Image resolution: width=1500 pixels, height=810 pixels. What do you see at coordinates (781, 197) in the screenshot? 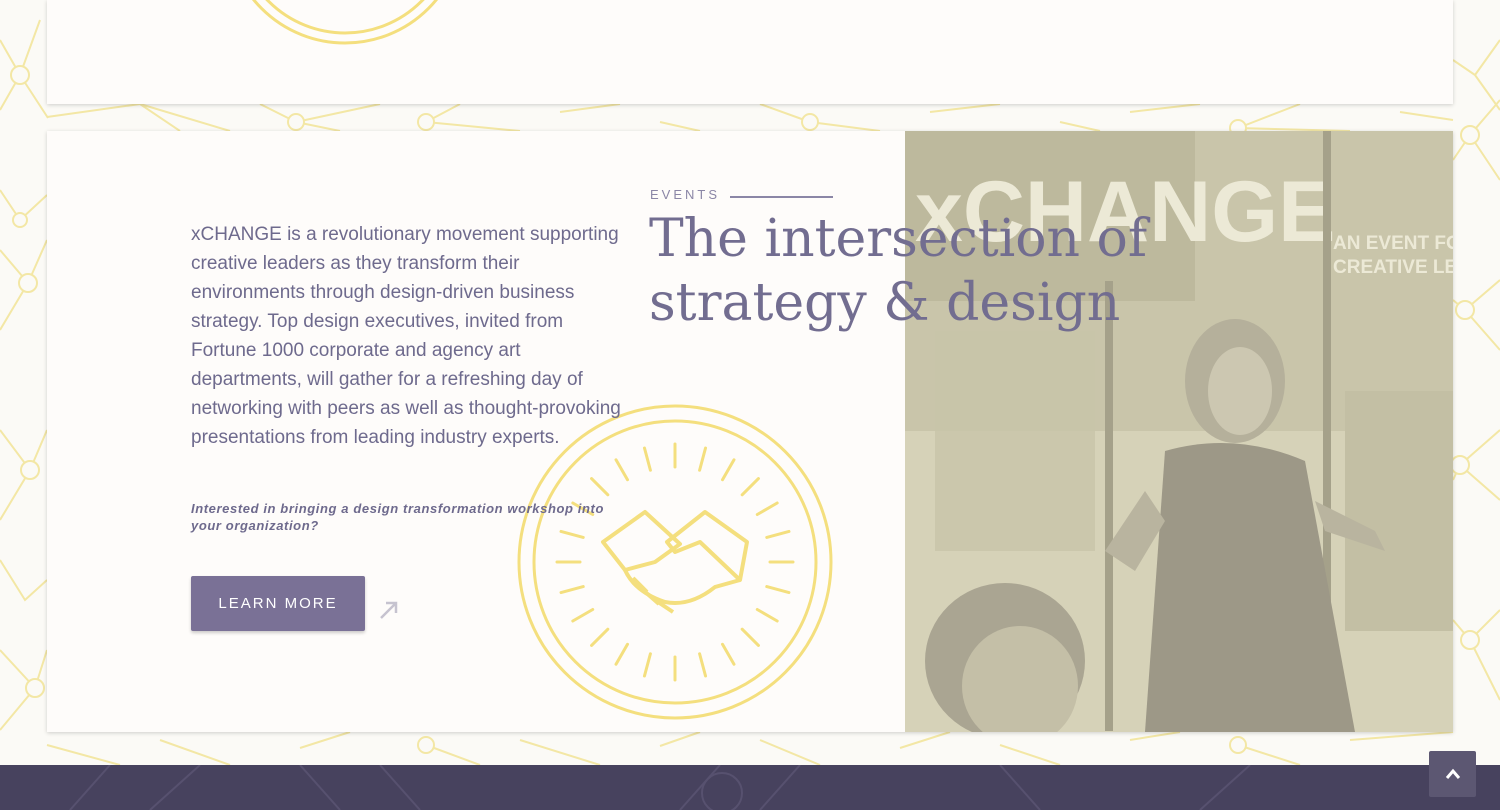
I see `eyebrow-divider` at bounding box center [781, 197].